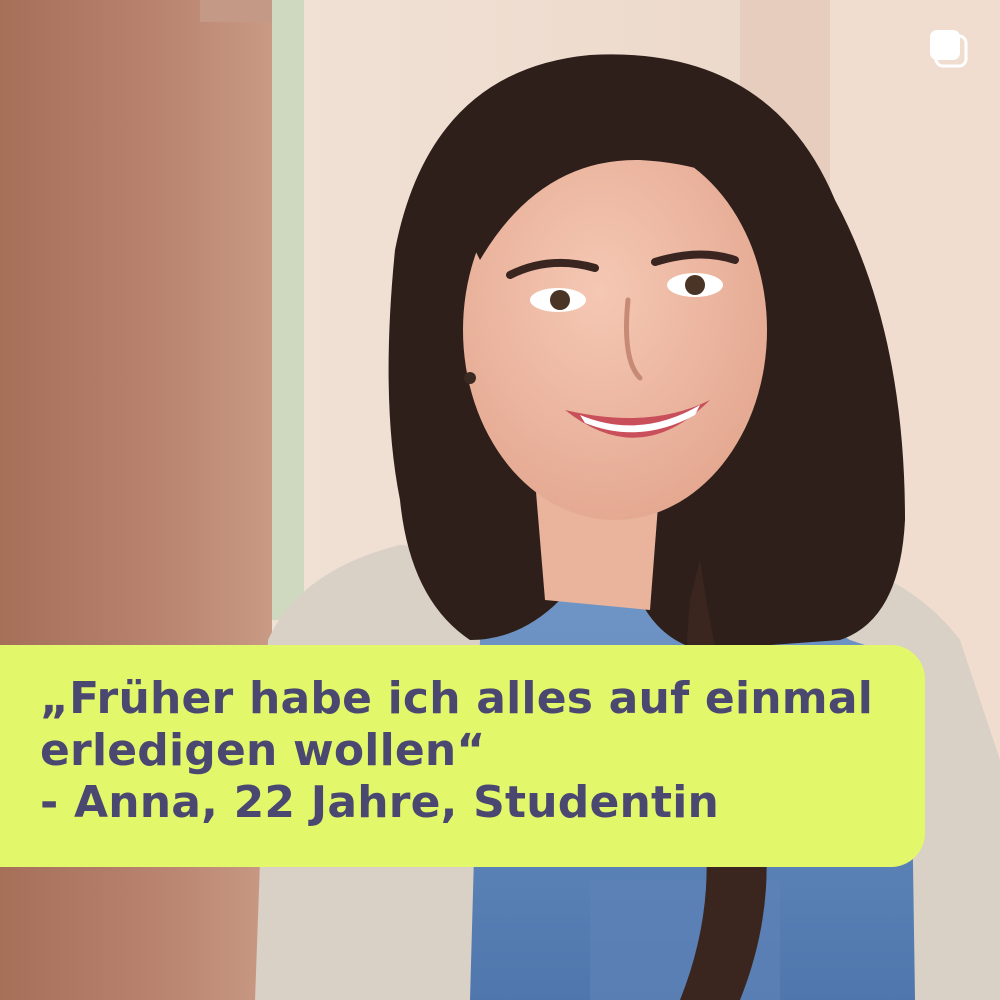 The image size is (1000, 1000). I want to click on quote-line-2: erledigen wollen“, so click(263, 750).